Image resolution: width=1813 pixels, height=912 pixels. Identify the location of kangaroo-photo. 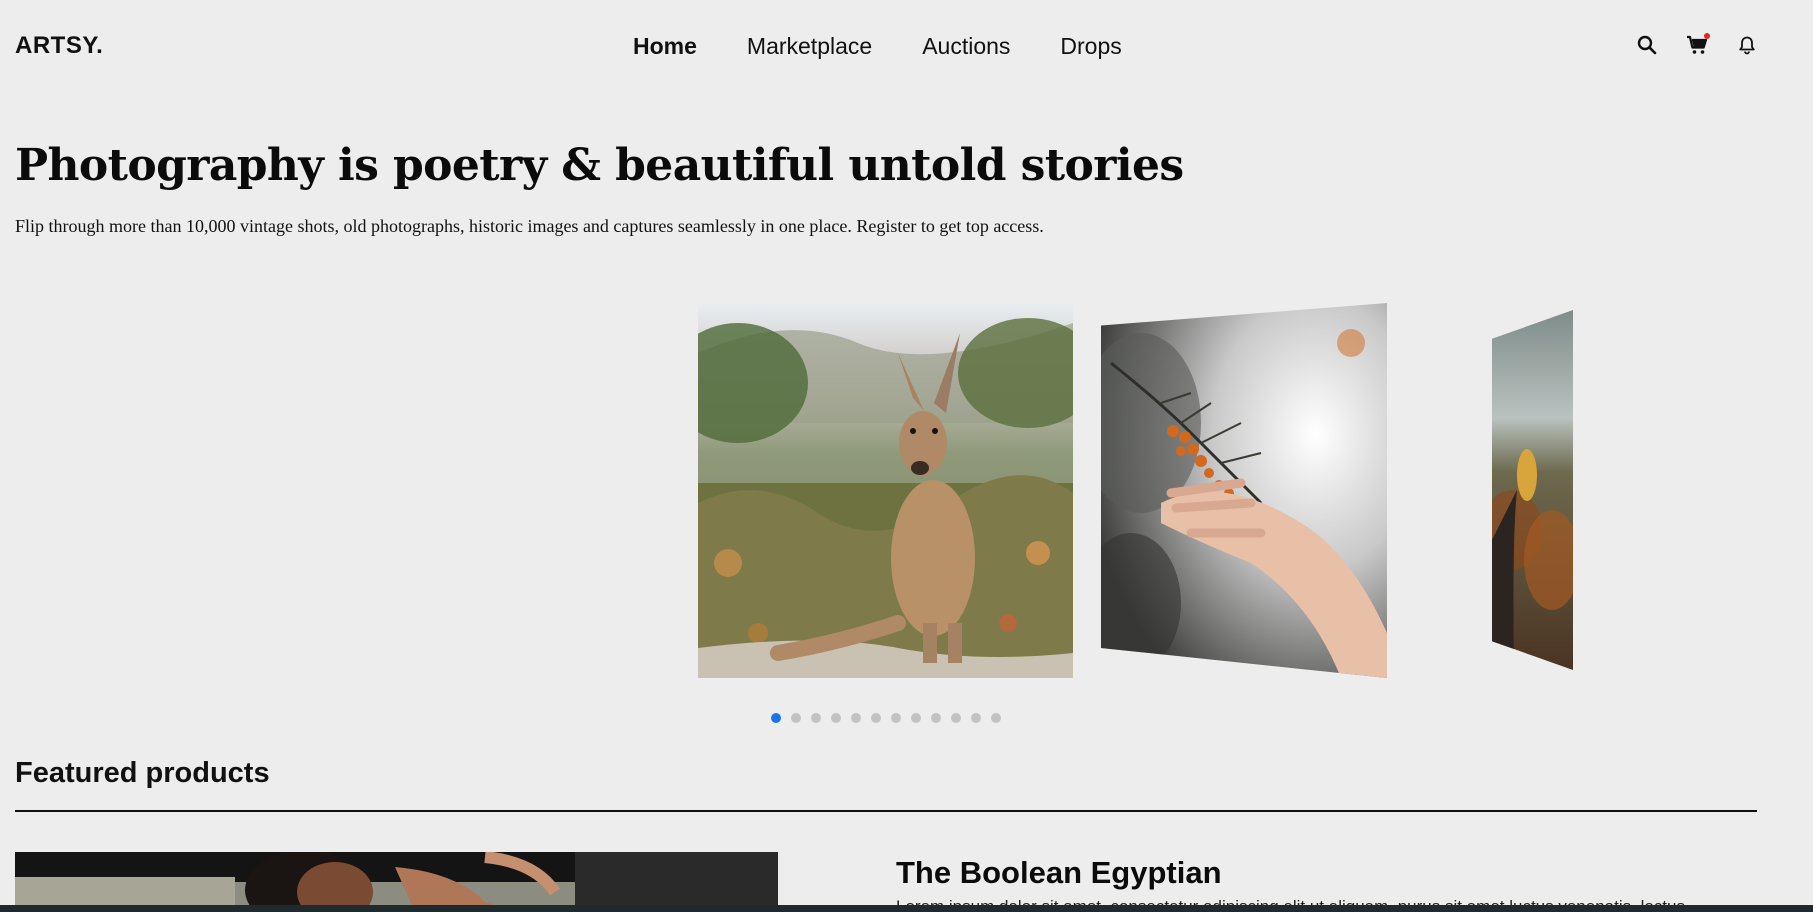
(885, 490).